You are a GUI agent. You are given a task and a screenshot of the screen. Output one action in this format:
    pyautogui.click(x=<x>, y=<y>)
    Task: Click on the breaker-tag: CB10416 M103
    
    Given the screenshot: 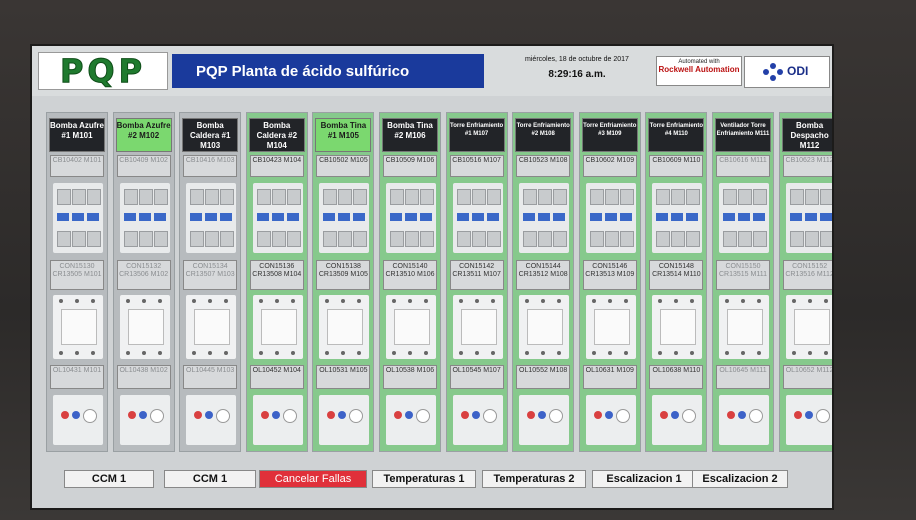 What is the action you would take?
    pyautogui.click(x=210, y=166)
    